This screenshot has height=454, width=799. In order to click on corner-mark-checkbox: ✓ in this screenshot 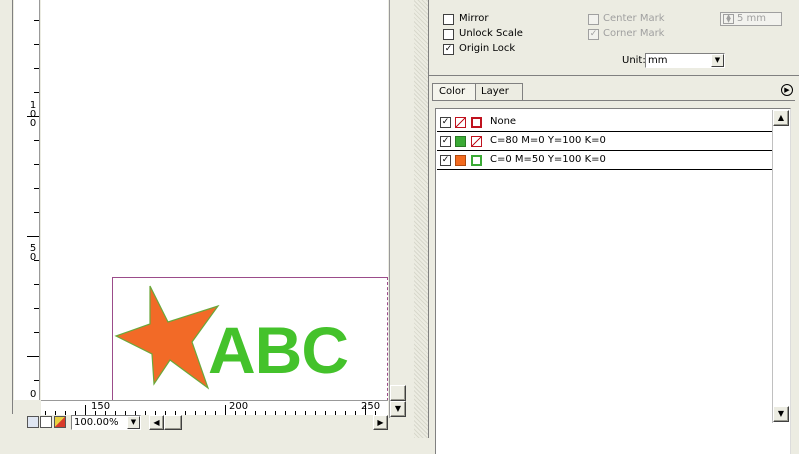, I will do `click(593, 34)`.